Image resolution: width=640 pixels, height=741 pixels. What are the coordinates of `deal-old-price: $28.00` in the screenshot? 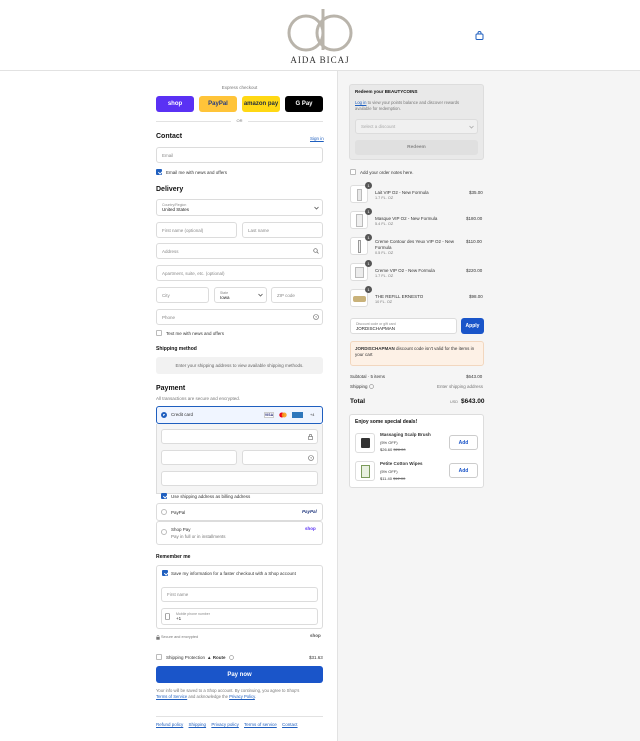 It's located at (399, 449).